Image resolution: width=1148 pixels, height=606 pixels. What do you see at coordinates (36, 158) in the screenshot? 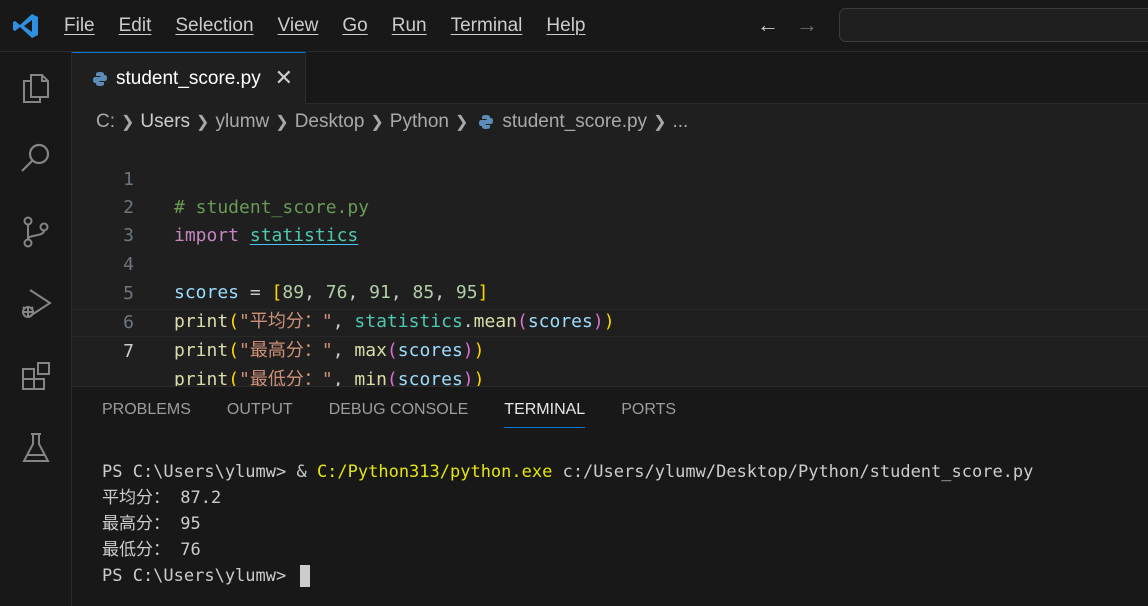
I see `search-icon` at bounding box center [36, 158].